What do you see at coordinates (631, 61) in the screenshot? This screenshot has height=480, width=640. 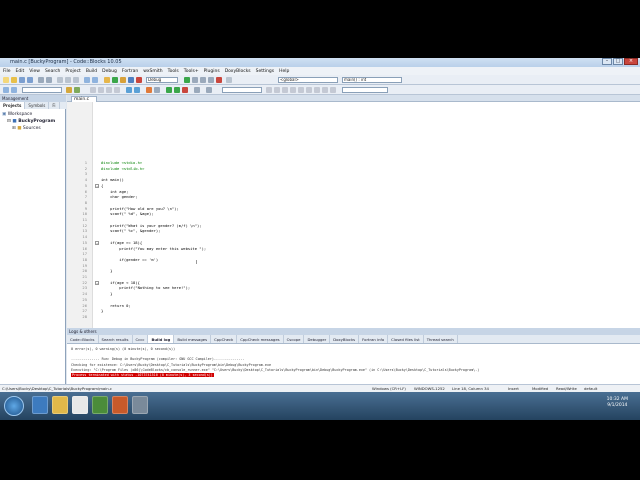 I see `close-button: ×` at bounding box center [631, 61].